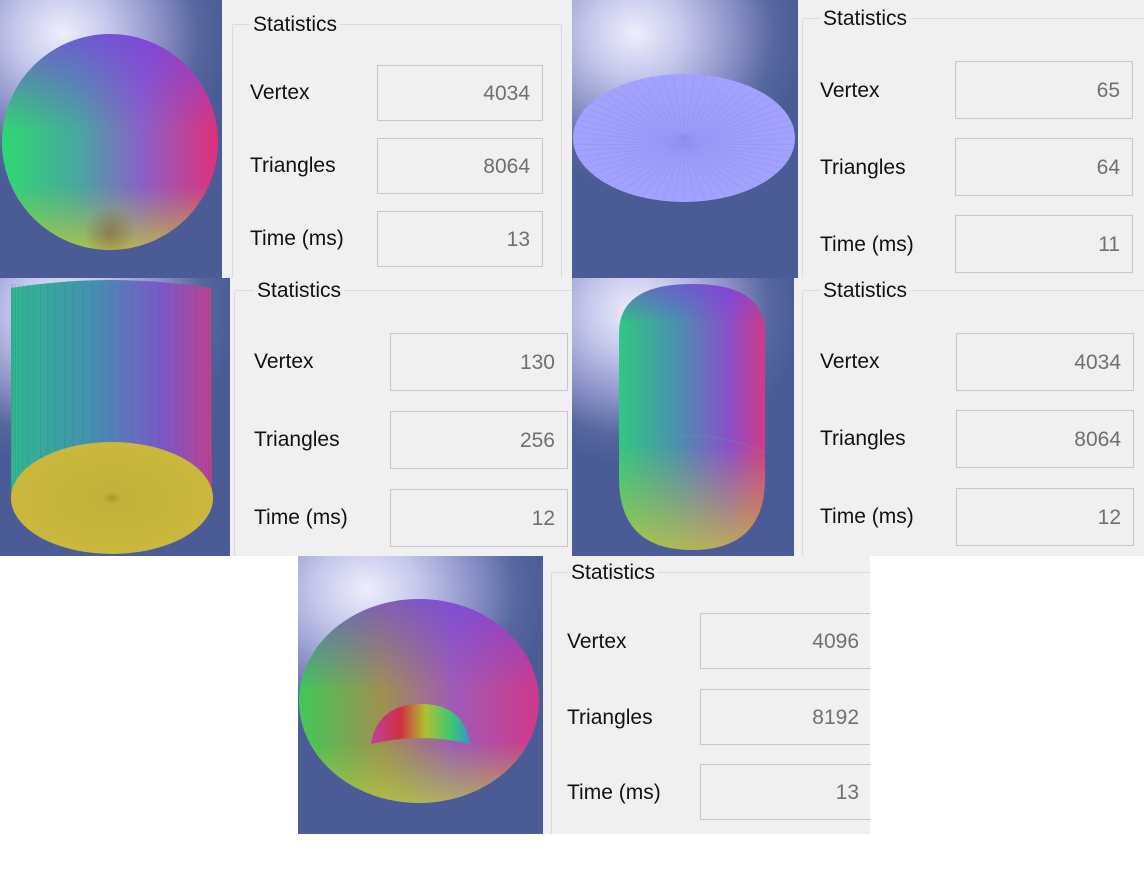 The width and height of the screenshot is (1144, 892). I want to click on cylinder-render, so click(112, 417).